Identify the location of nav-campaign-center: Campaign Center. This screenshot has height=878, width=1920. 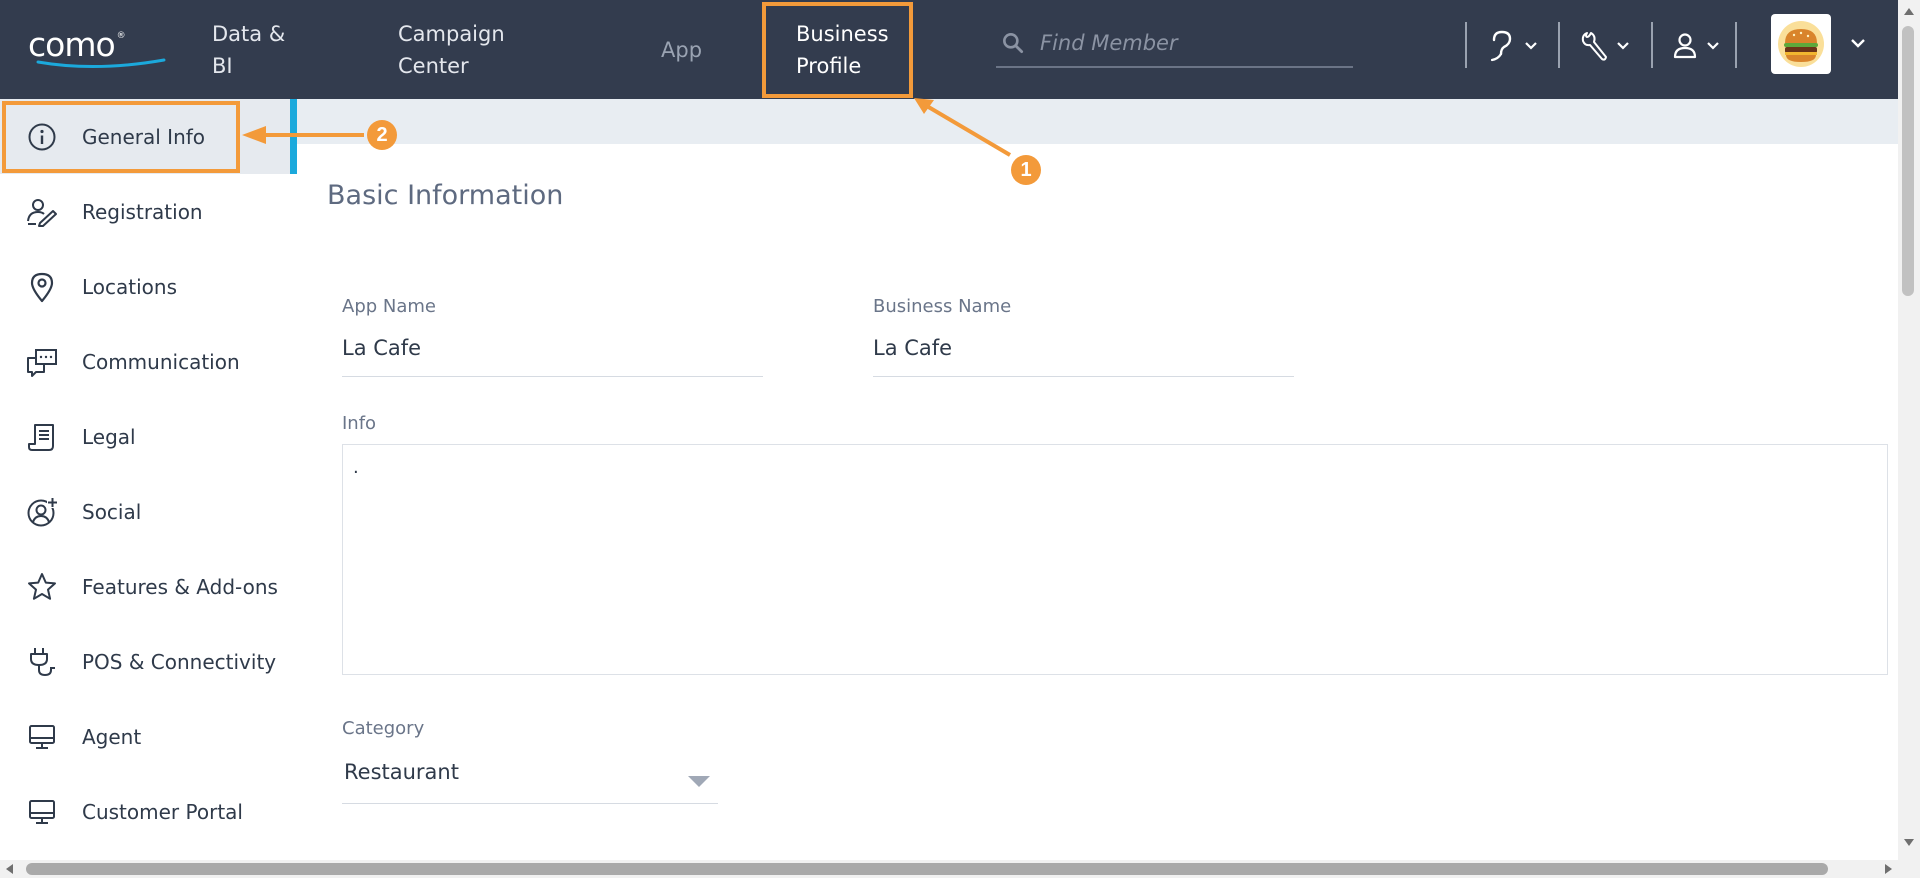
(473, 49).